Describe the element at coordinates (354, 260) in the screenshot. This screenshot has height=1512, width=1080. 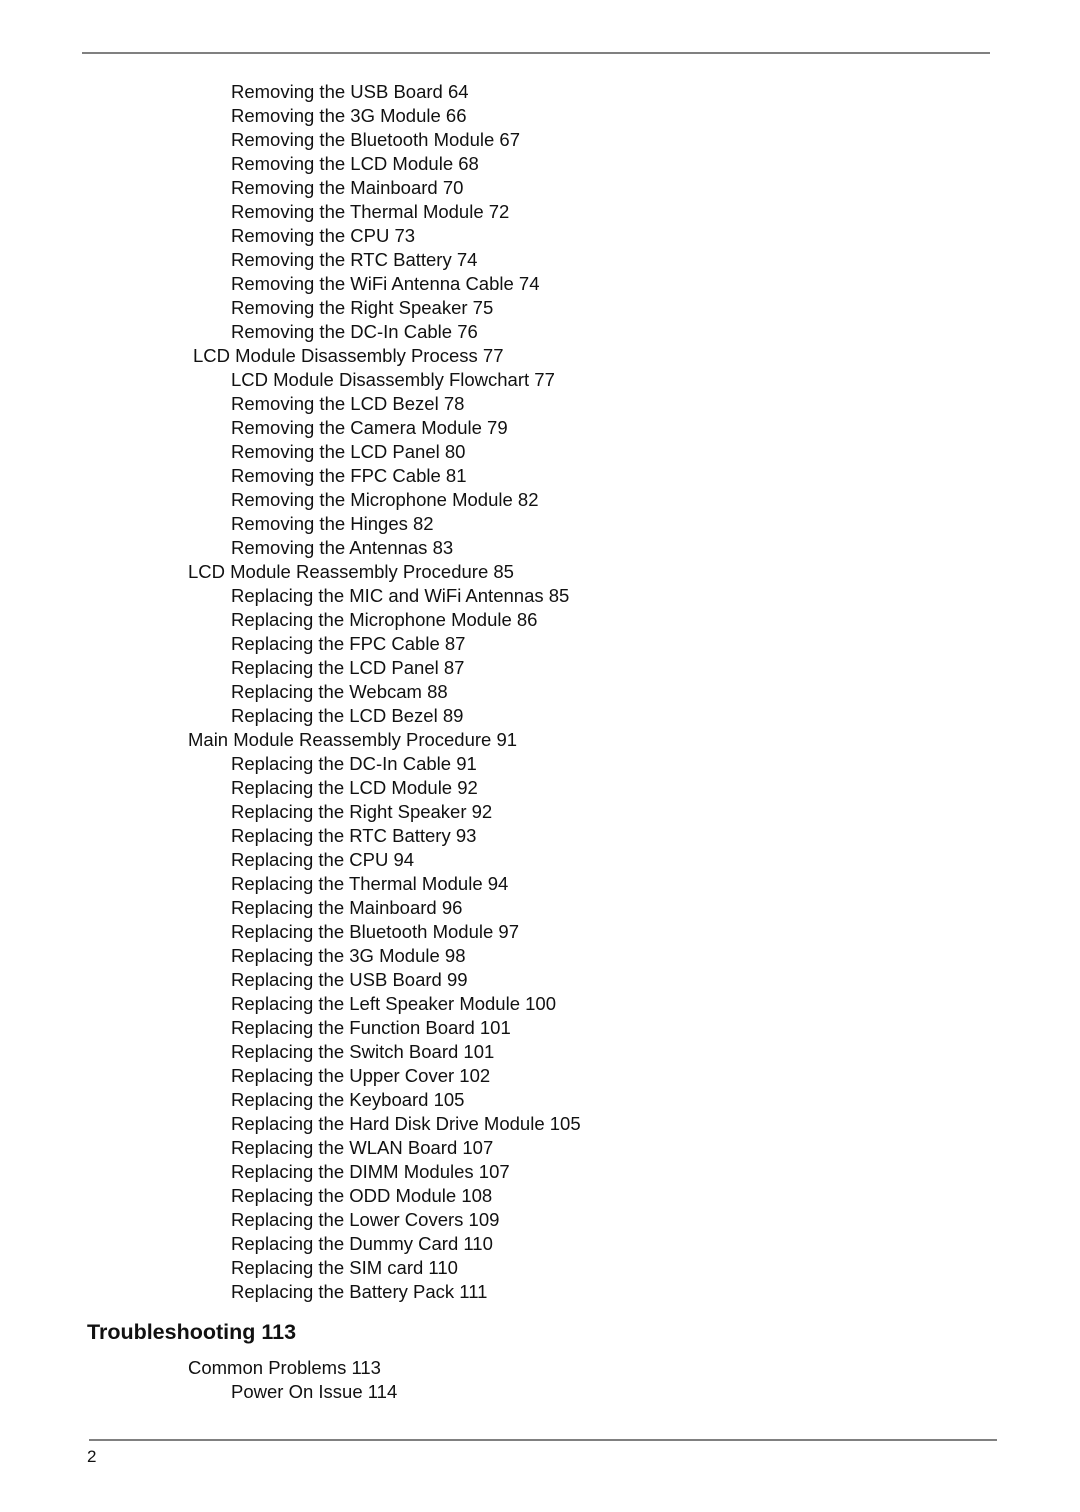
I see `toc-subsection-entry: Removing the RTC Battery 74` at that location.